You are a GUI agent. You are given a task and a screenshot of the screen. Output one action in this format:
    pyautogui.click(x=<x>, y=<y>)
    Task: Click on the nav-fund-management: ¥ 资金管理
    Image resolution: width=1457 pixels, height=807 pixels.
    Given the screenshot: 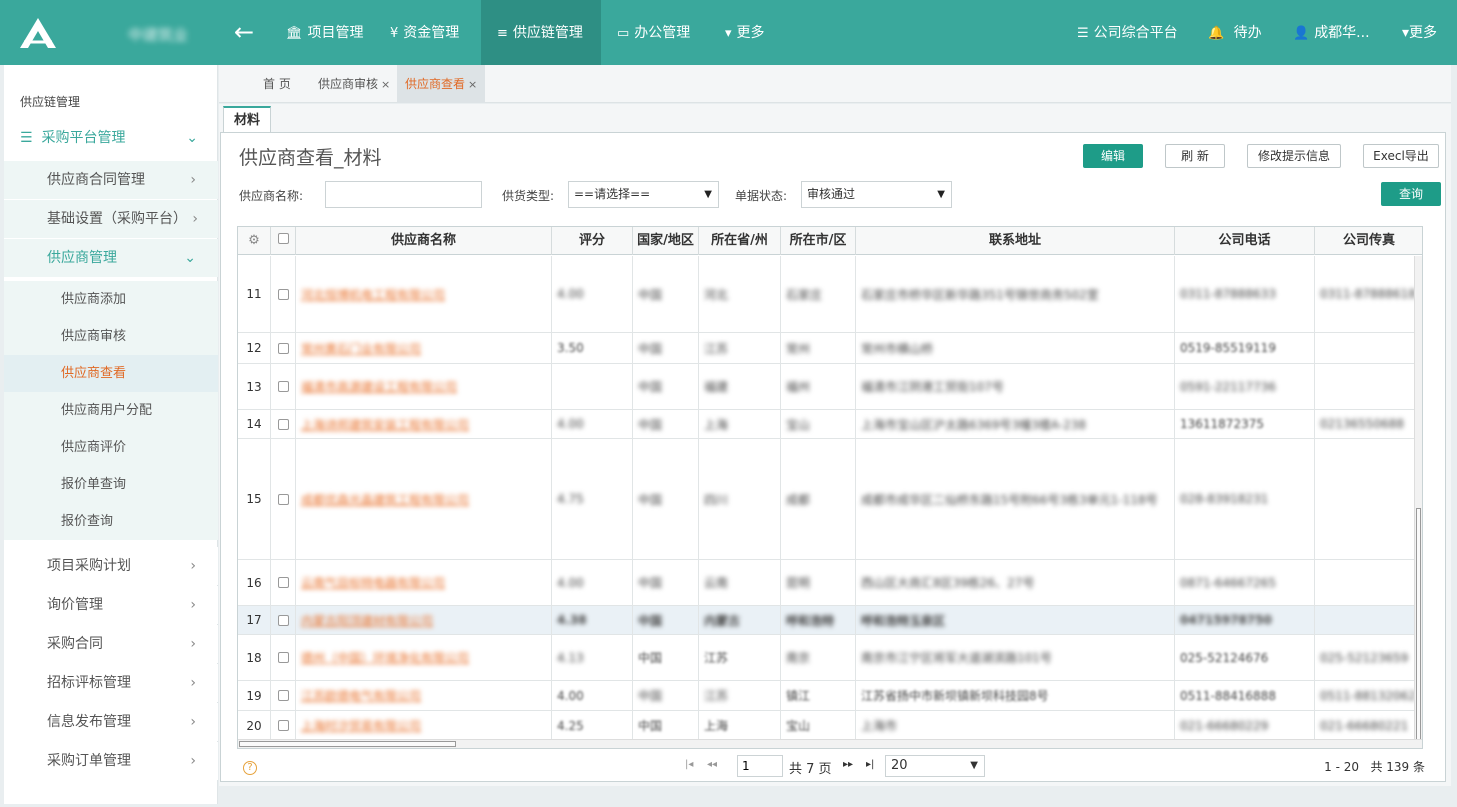 What is the action you would take?
    pyautogui.click(x=424, y=32)
    